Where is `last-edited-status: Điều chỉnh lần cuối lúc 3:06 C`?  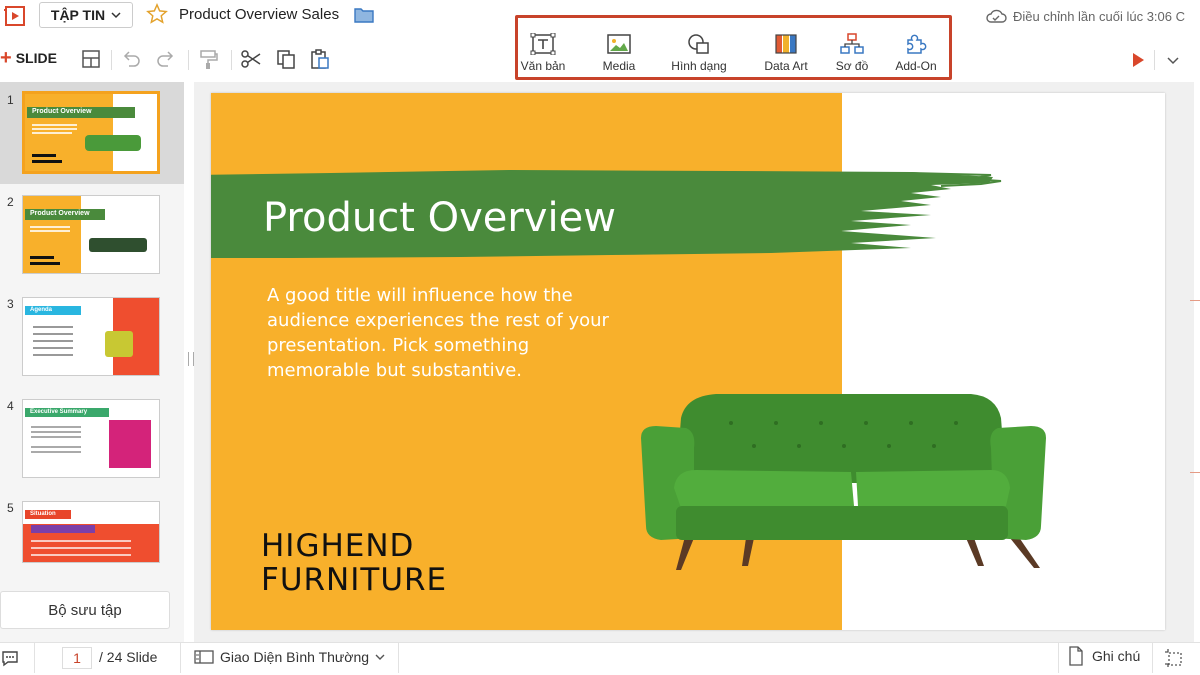
last-edited-status: Điều chỉnh lần cuối lúc 3:06 C is located at coordinates (1085, 16).